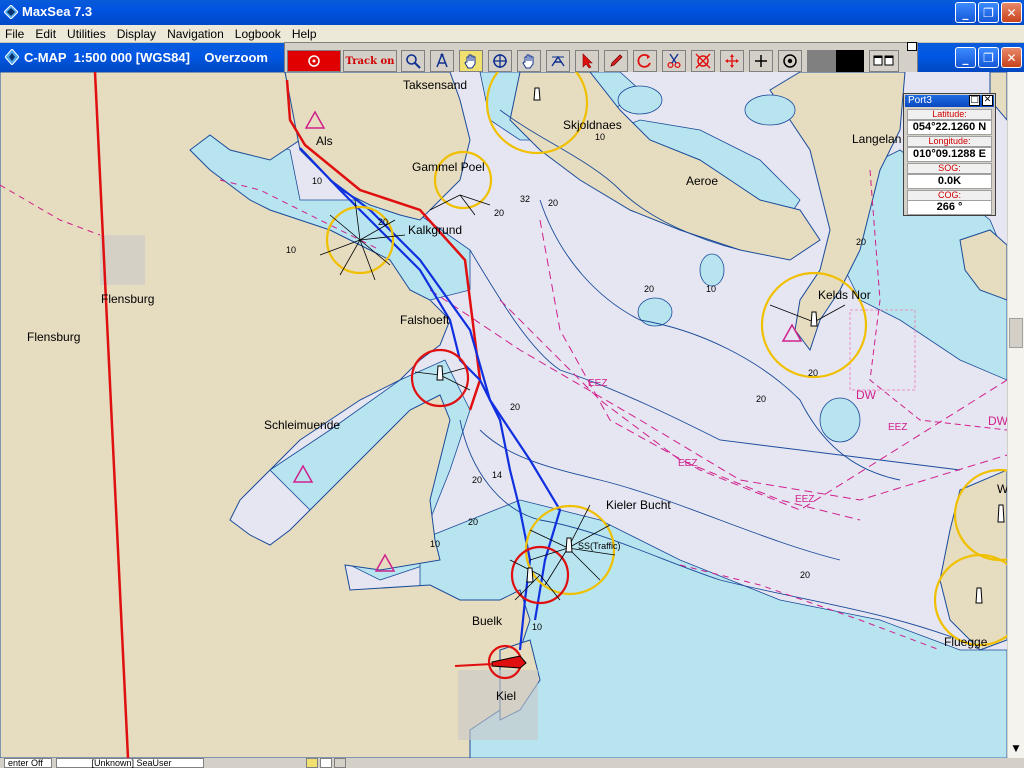  I want to click on restore-button: ❐, so click(988, 12).